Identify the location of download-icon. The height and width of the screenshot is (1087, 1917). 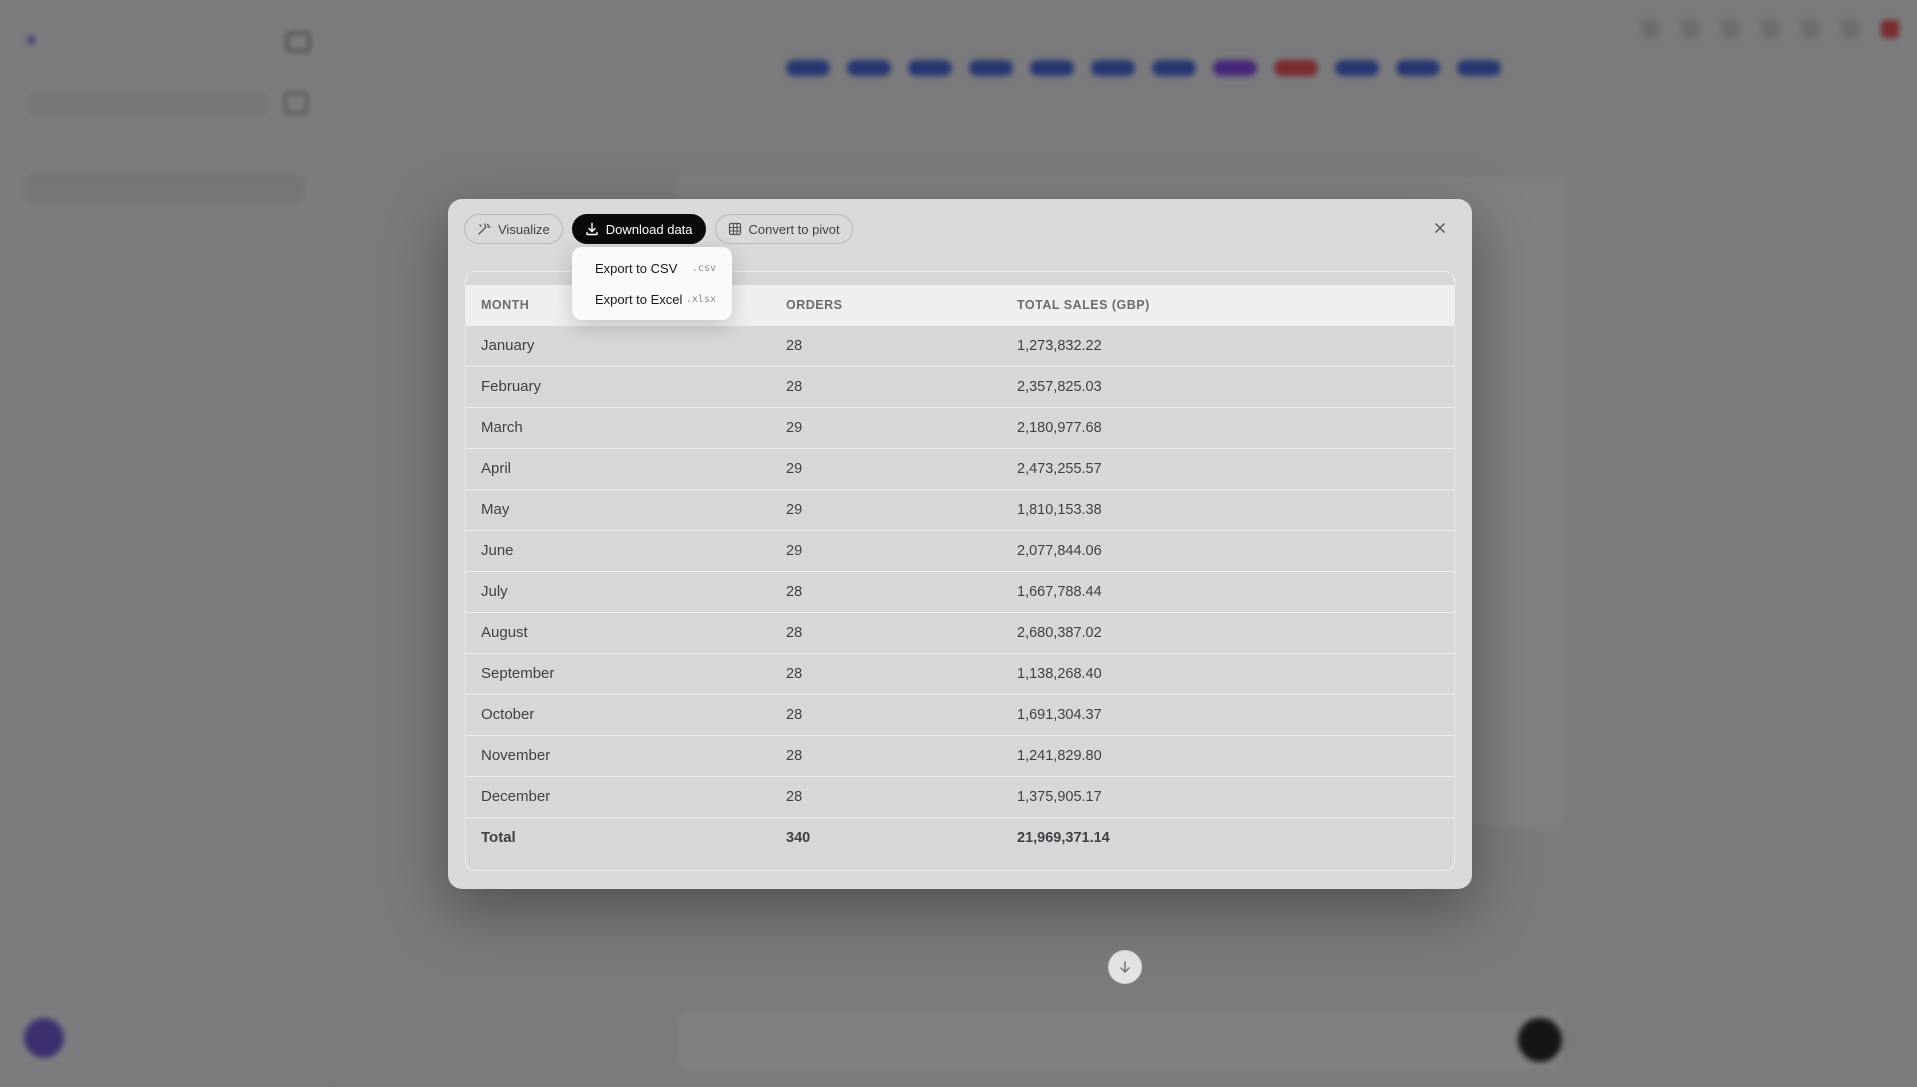
(592, 229).